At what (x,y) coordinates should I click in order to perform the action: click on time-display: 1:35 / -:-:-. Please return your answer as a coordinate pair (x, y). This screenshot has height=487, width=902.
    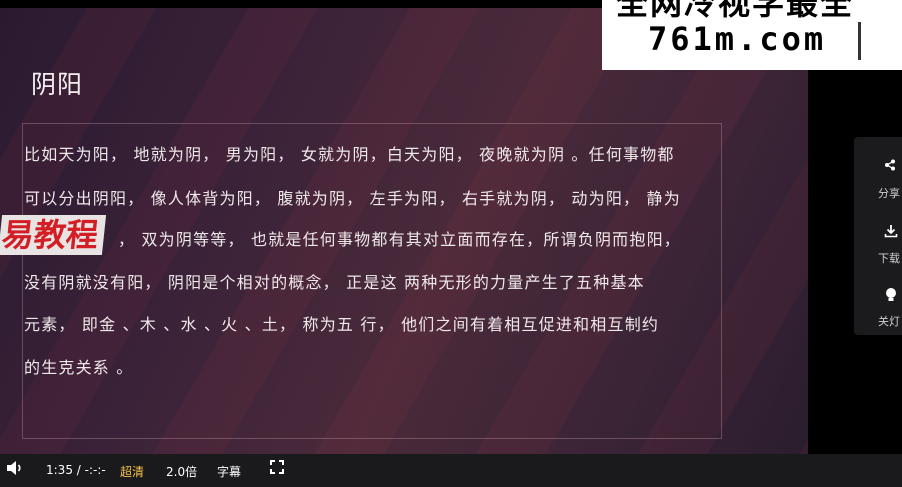
    Looking at the image, I should click on (76, 470).